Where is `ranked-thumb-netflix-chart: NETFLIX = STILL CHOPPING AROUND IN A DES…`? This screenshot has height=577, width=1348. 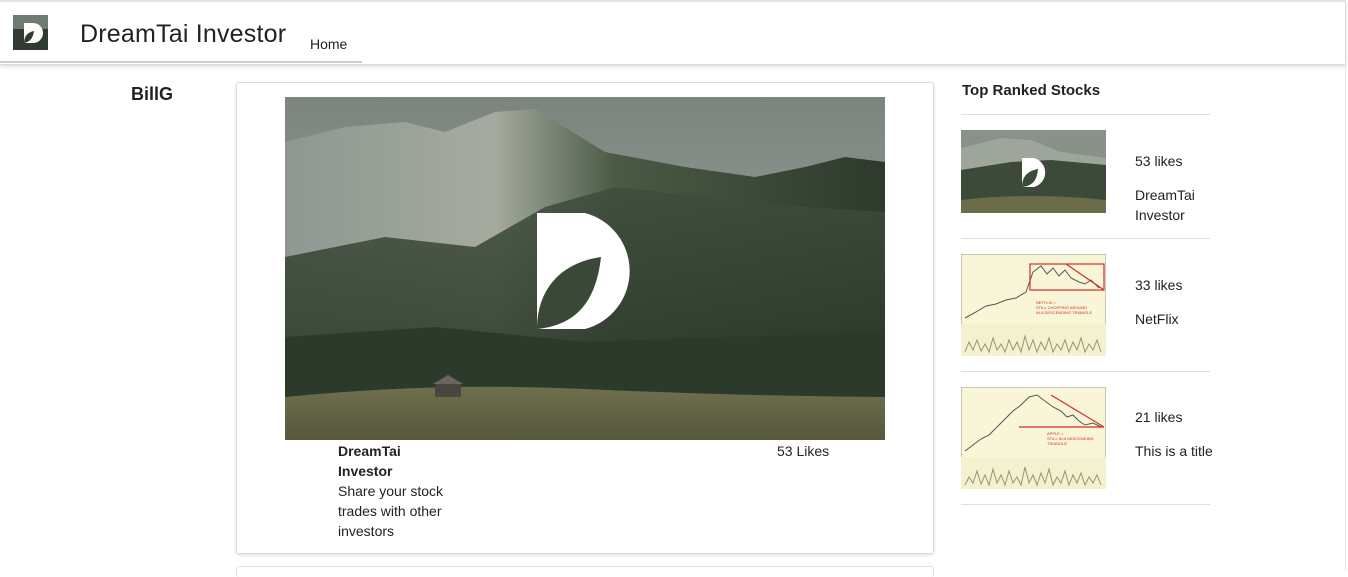 ranked-thumb-netflix-chart: NETFLIX = STILL CHOPPING AROUND IN A DES… is located at coordinates (1033, 305).